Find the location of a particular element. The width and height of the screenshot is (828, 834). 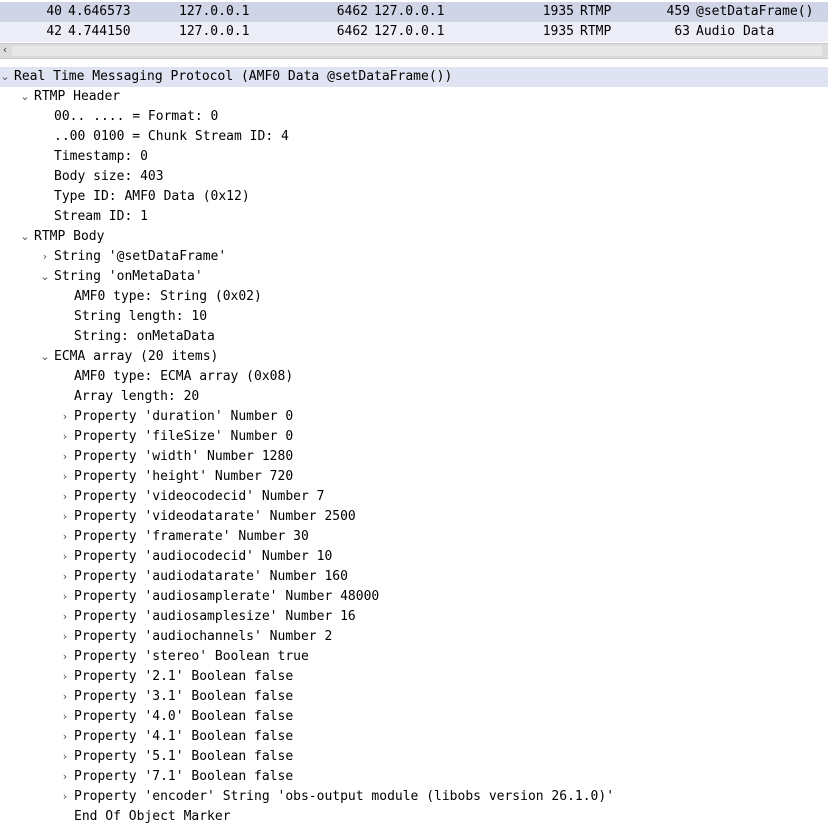

tree-node: ⌄ RTMP Body is located at coordinates (414, 237).